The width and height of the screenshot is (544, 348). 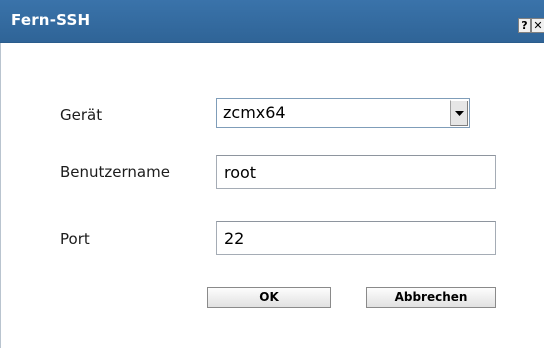 What do you see at coordinates (343, 113) in the screenshot?
I see `device-select: zcmx64` at bounding box center [343, 113].